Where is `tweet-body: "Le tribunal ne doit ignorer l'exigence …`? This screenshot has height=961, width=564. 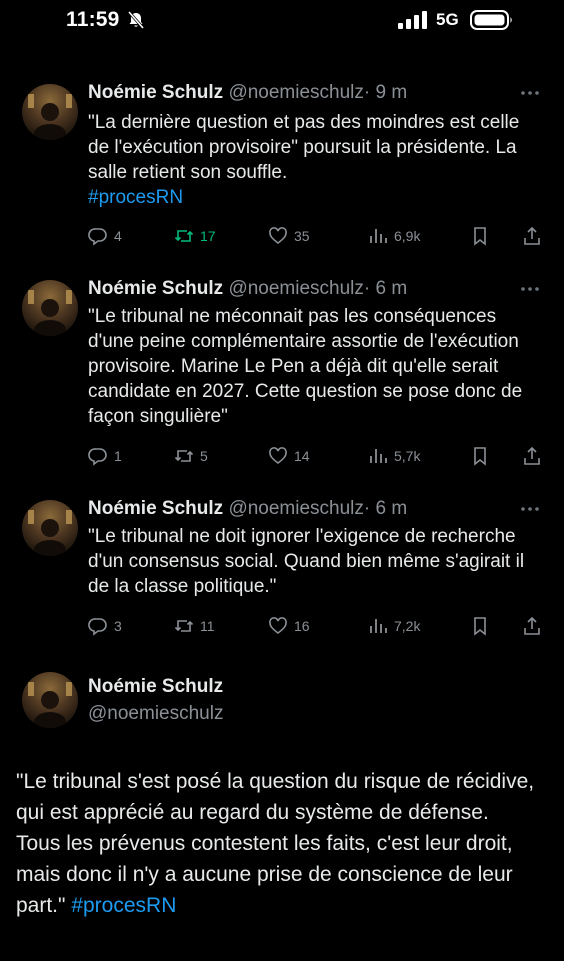
tweet-body: "Le tribunal ne doit ignorer l'exigence … is located at coordinates (306, 561).